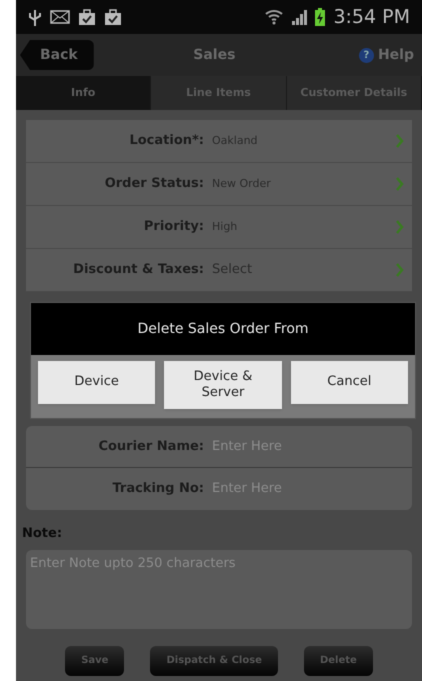 The image size is (422, 681). What do you see at coordinates (320, 17) in the screenshot?
I see `battery-charging-icon` at bounding box center [320, 17].